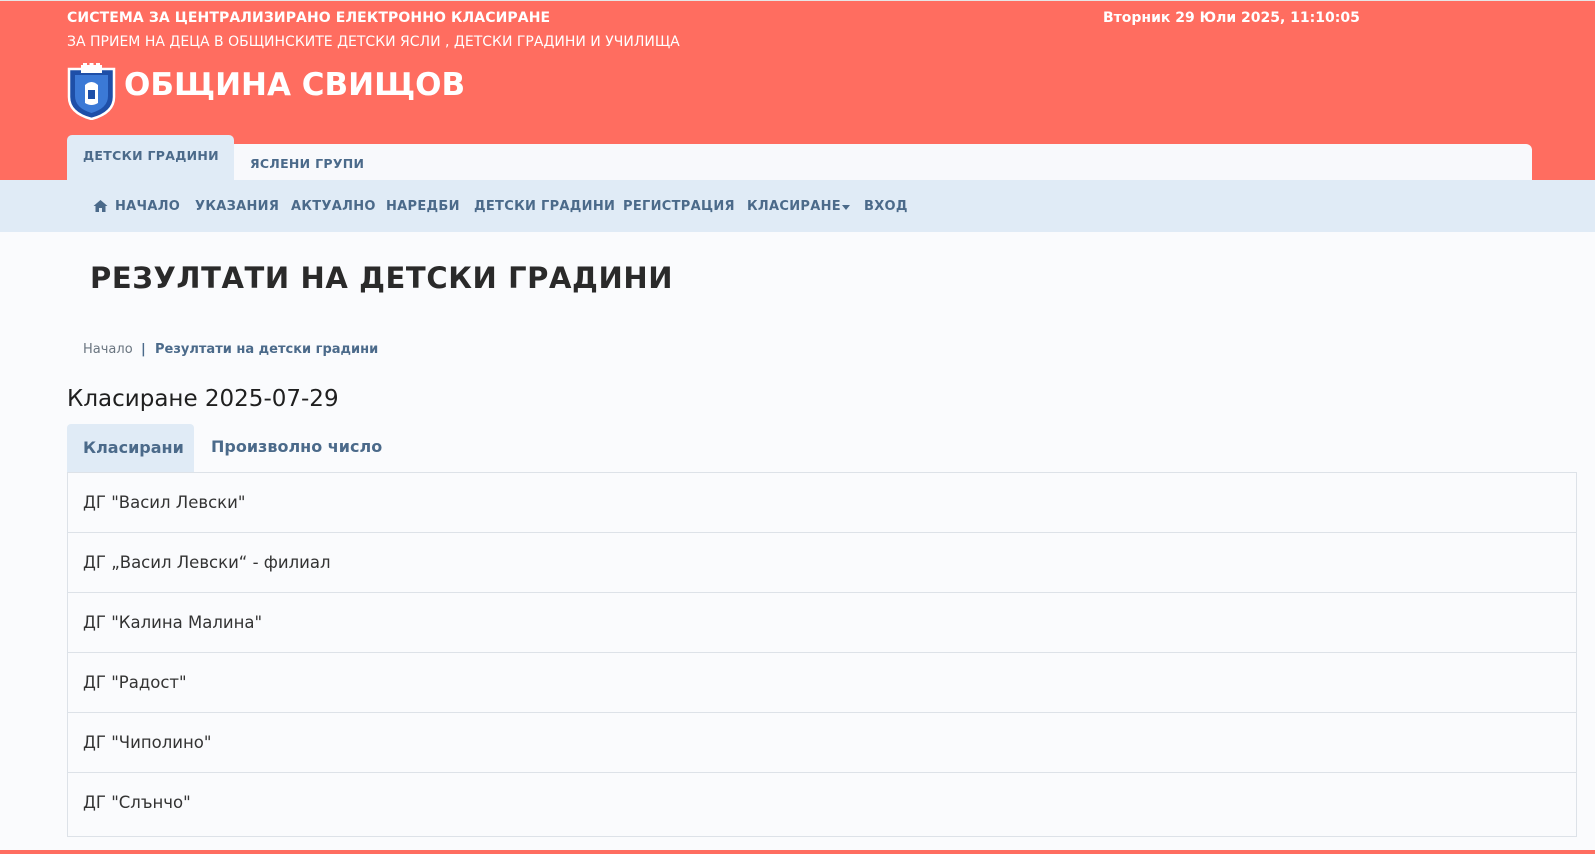 This screenshot has width=1595, height=854. What do you see at coordinates (846, 207) in the screenshot?
I see `chevron-down-icon` at bounding box center [846, 207].